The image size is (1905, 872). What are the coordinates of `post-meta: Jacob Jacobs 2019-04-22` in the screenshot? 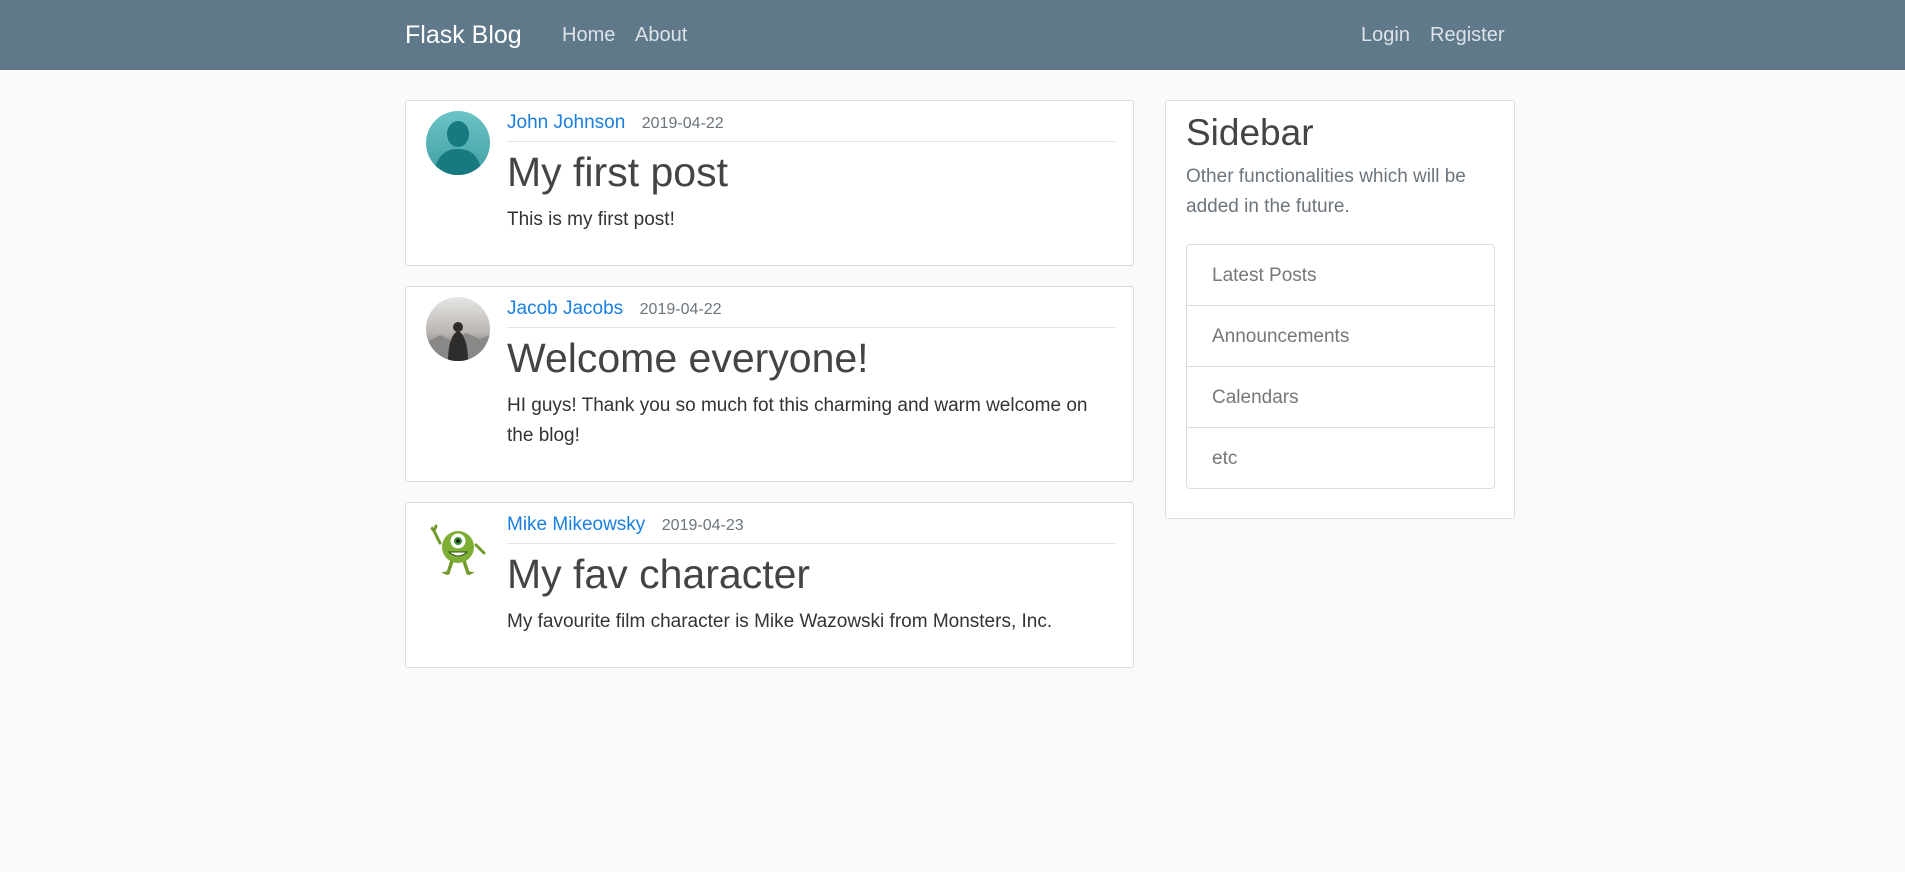 It's located at (811, 311).